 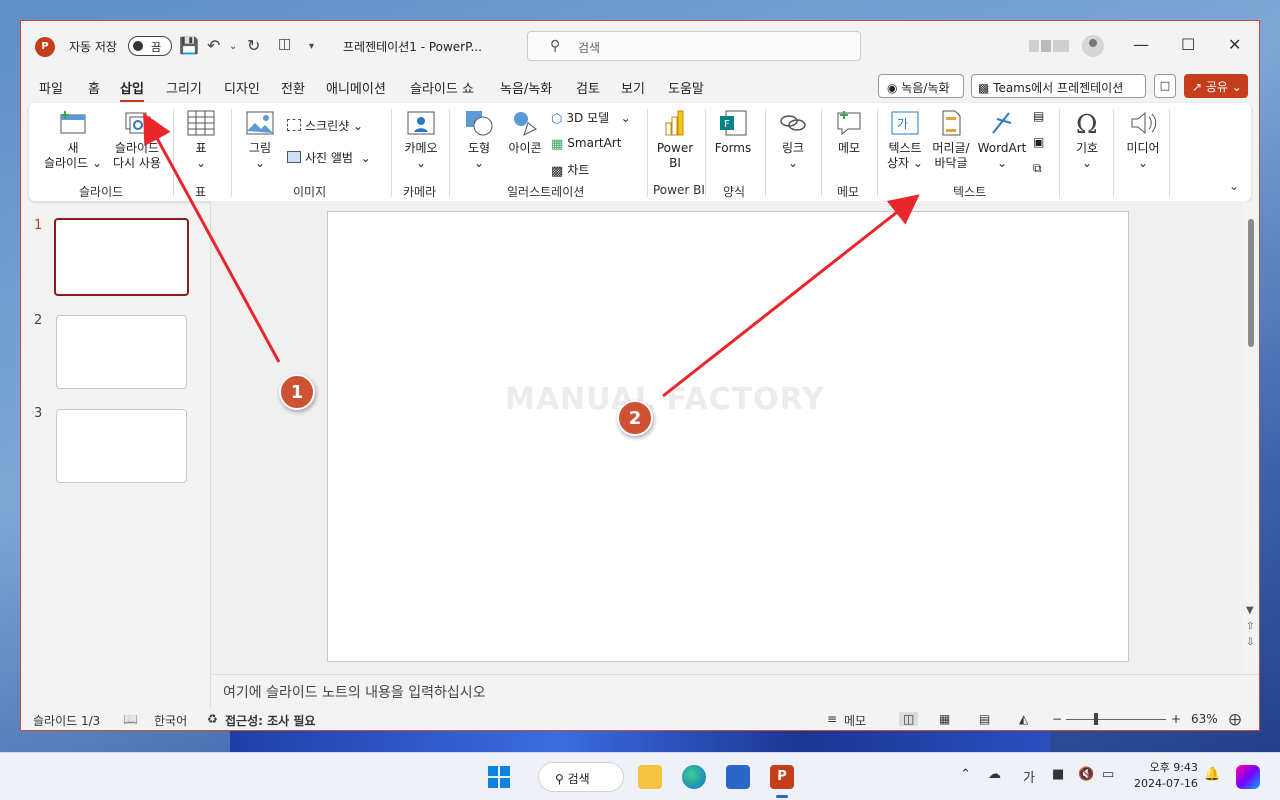 What do you see at coordinates (951, 140) in the screenshot?
I see `header-footer-button: 머리글/ 바닥글` at bounding box center [951, 140].